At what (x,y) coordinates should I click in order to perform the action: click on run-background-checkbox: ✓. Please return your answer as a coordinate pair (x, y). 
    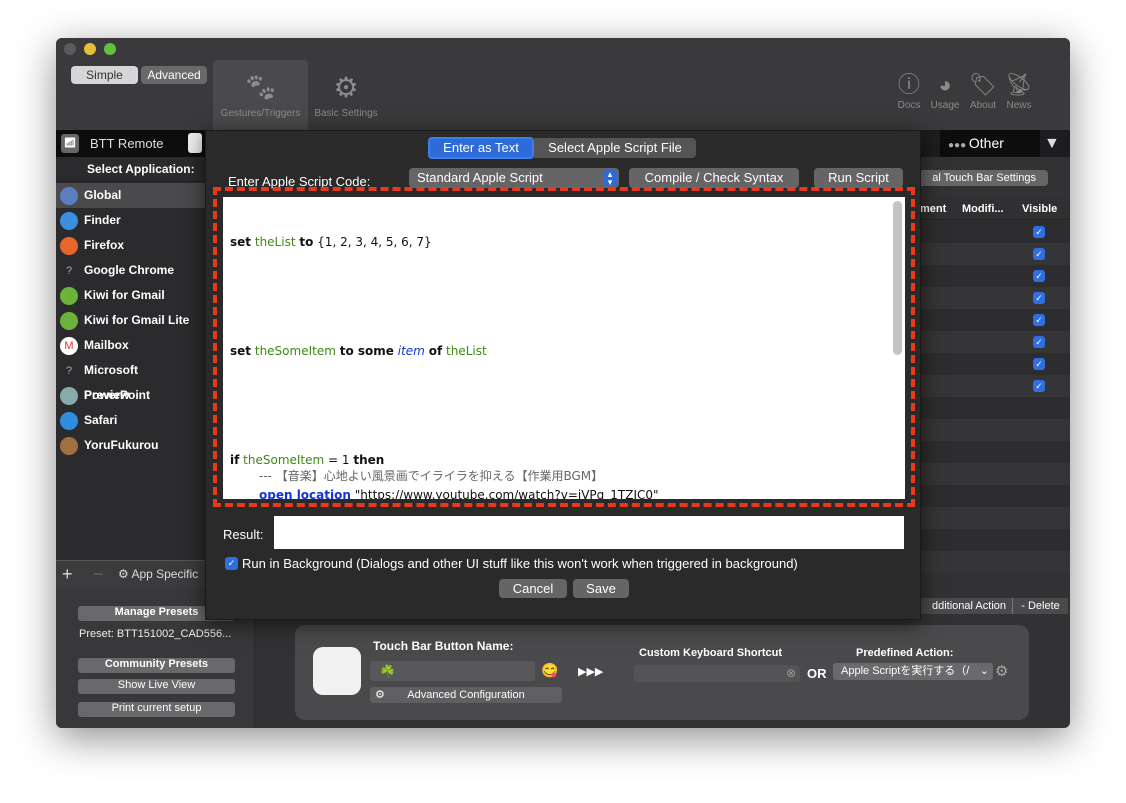
    Looking at the image, I should click on (231, 563).